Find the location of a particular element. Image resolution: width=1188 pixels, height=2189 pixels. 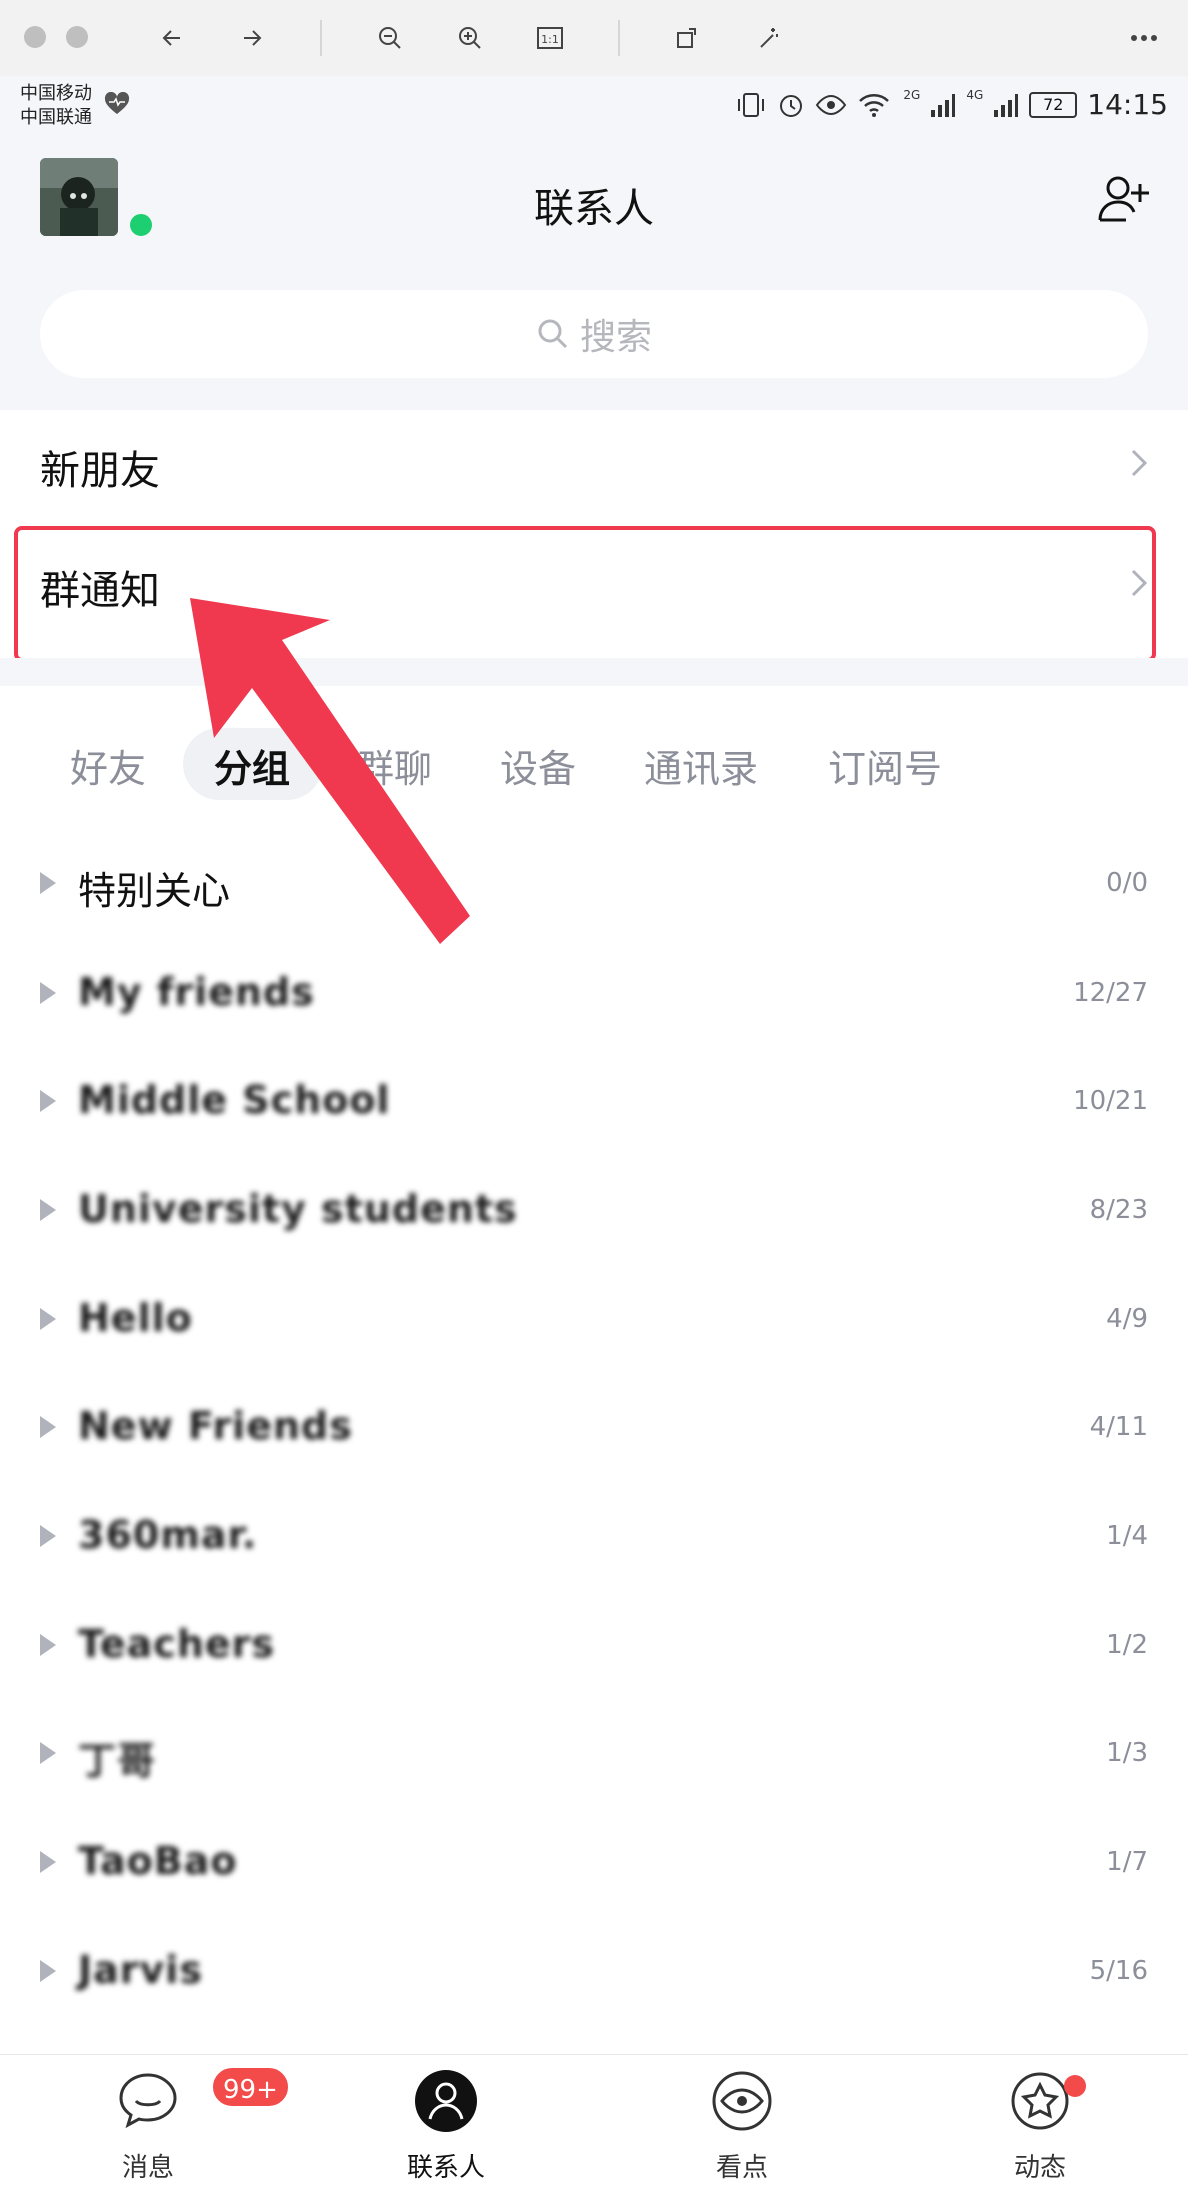

group-row: 丁哥 1/3 is located at coordinates (594, 1755).